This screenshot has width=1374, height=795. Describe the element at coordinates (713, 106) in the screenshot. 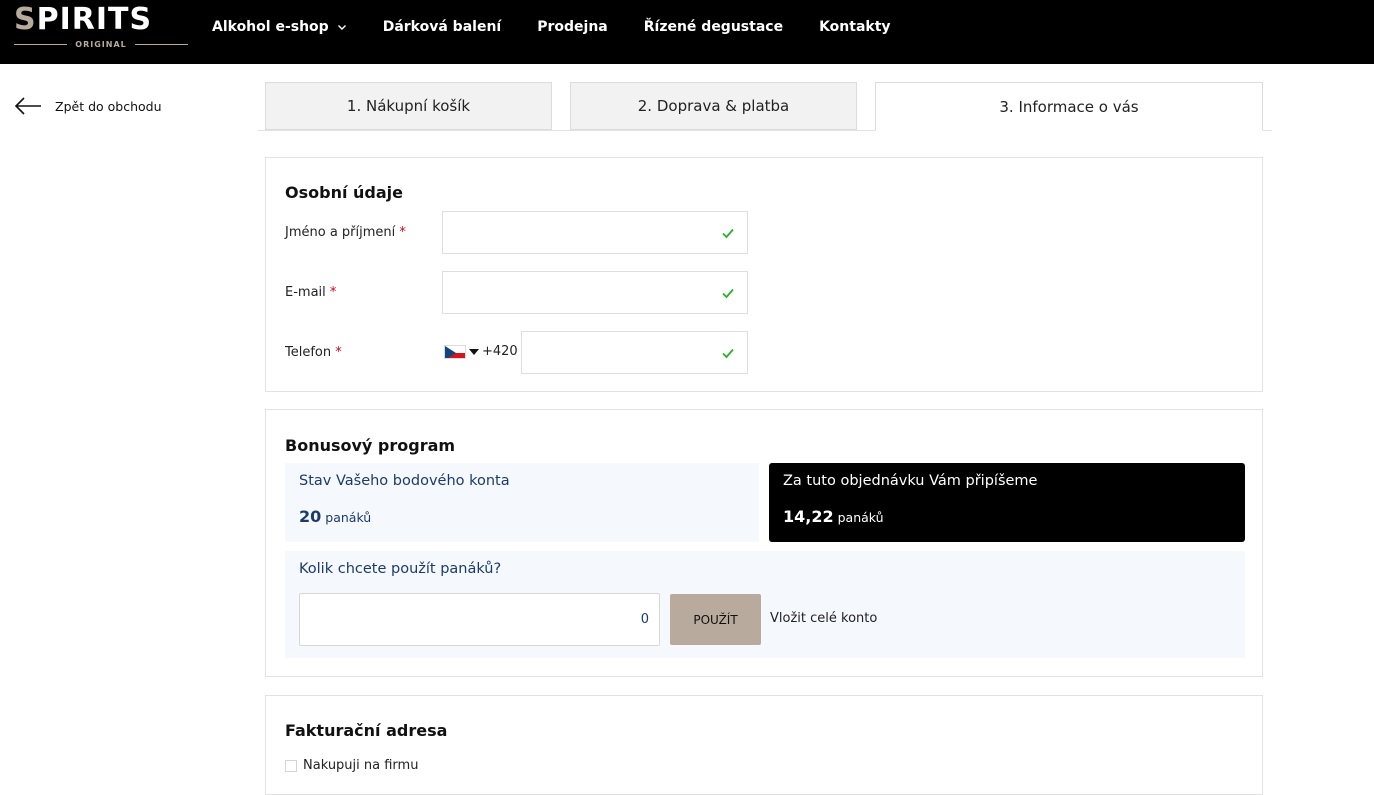

I see `tab-shipping-payment: 2. Doprava & platba` at that location.